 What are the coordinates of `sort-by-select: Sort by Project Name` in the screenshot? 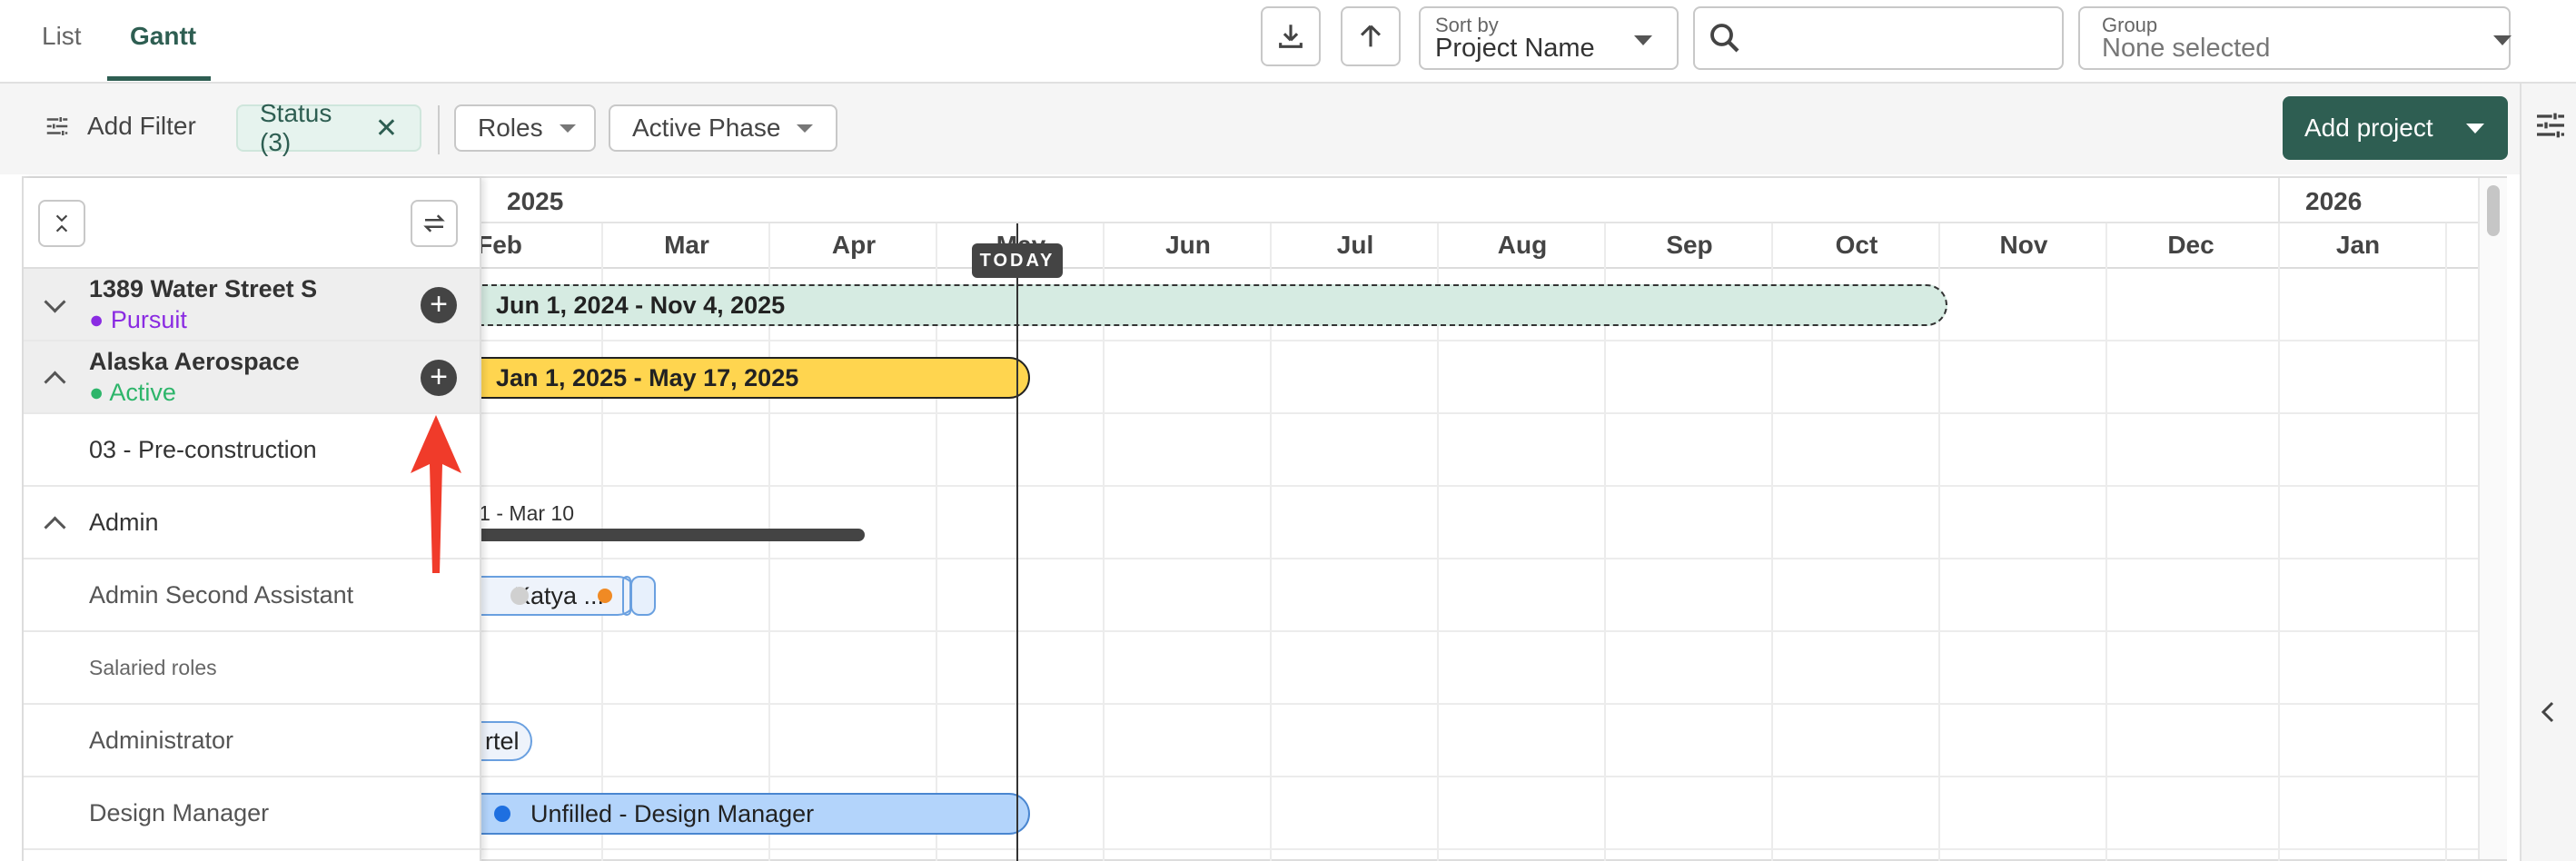 It's located at (1549, 38).